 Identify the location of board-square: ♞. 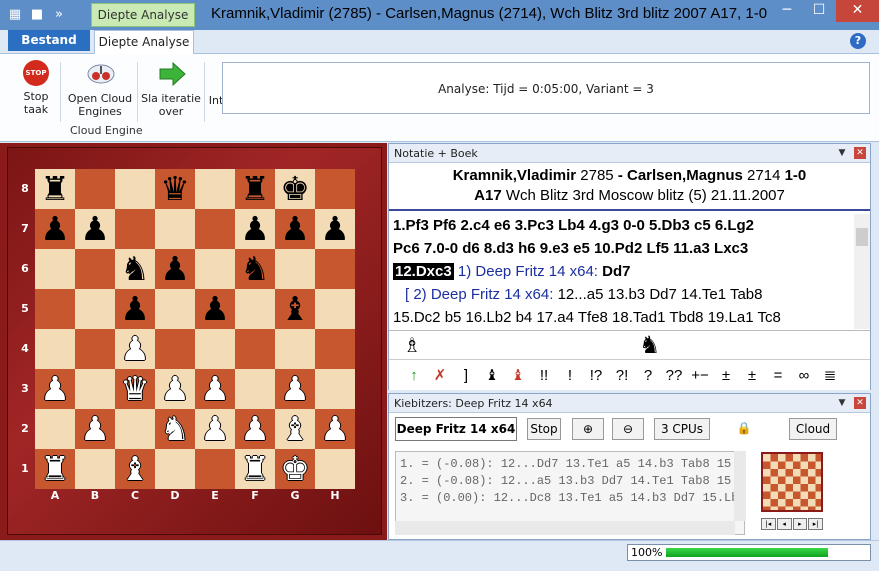
(175, 429).